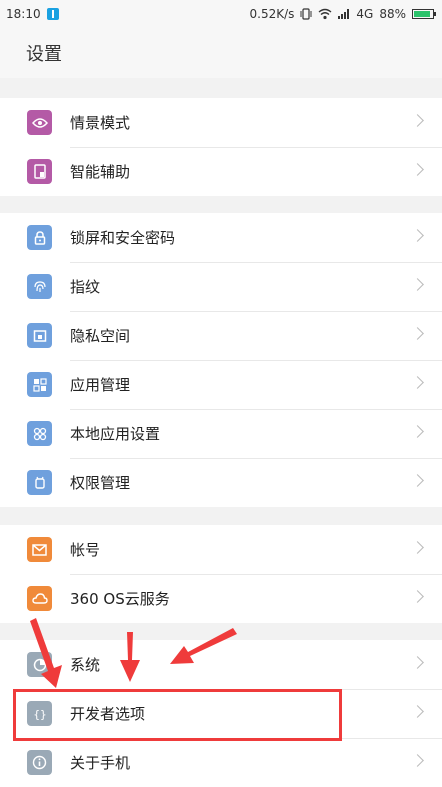 This screenshot has width=442, height=787. What do you see at coordinates (221, 664) in the screenshot?
I see `setting-item-system: 系统` at bounding box center [221, 664].